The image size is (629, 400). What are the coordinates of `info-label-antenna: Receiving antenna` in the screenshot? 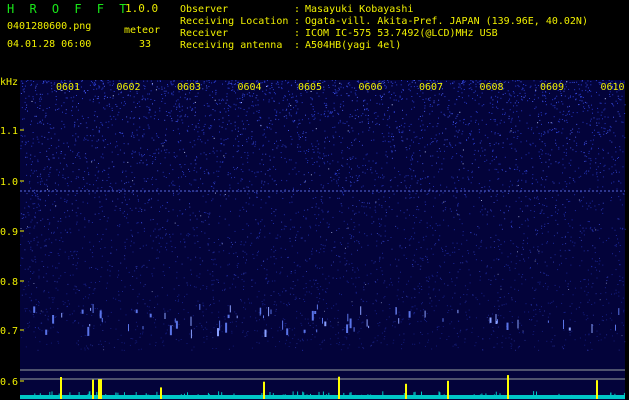 It's located at (231, 45).